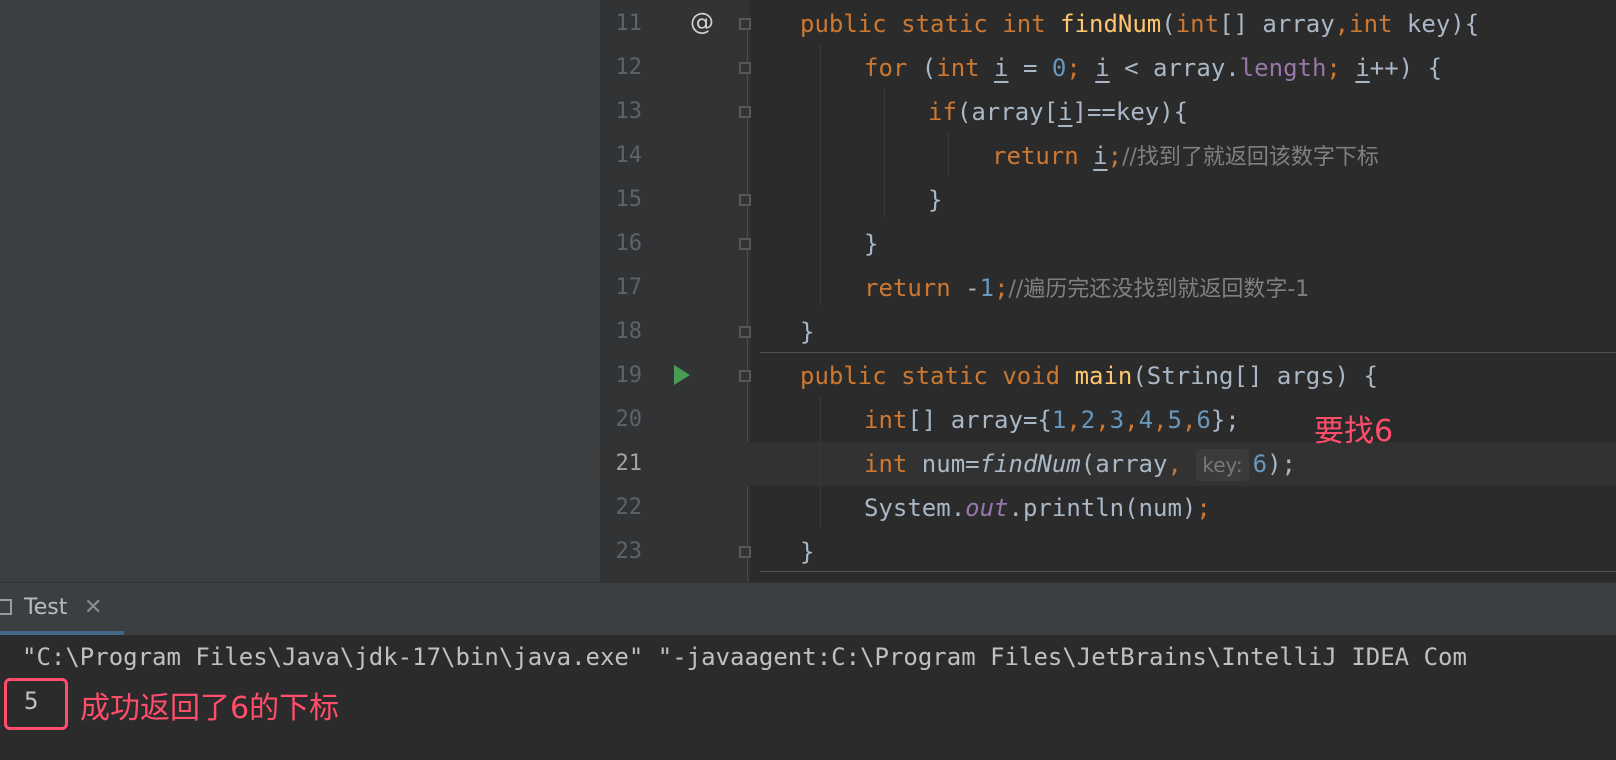 This screenshot has width=1616, height=760. What do you see at coordinates (629, 243) in the screenshot?
I see `line-number: 16` at bounding box center [629, 243].